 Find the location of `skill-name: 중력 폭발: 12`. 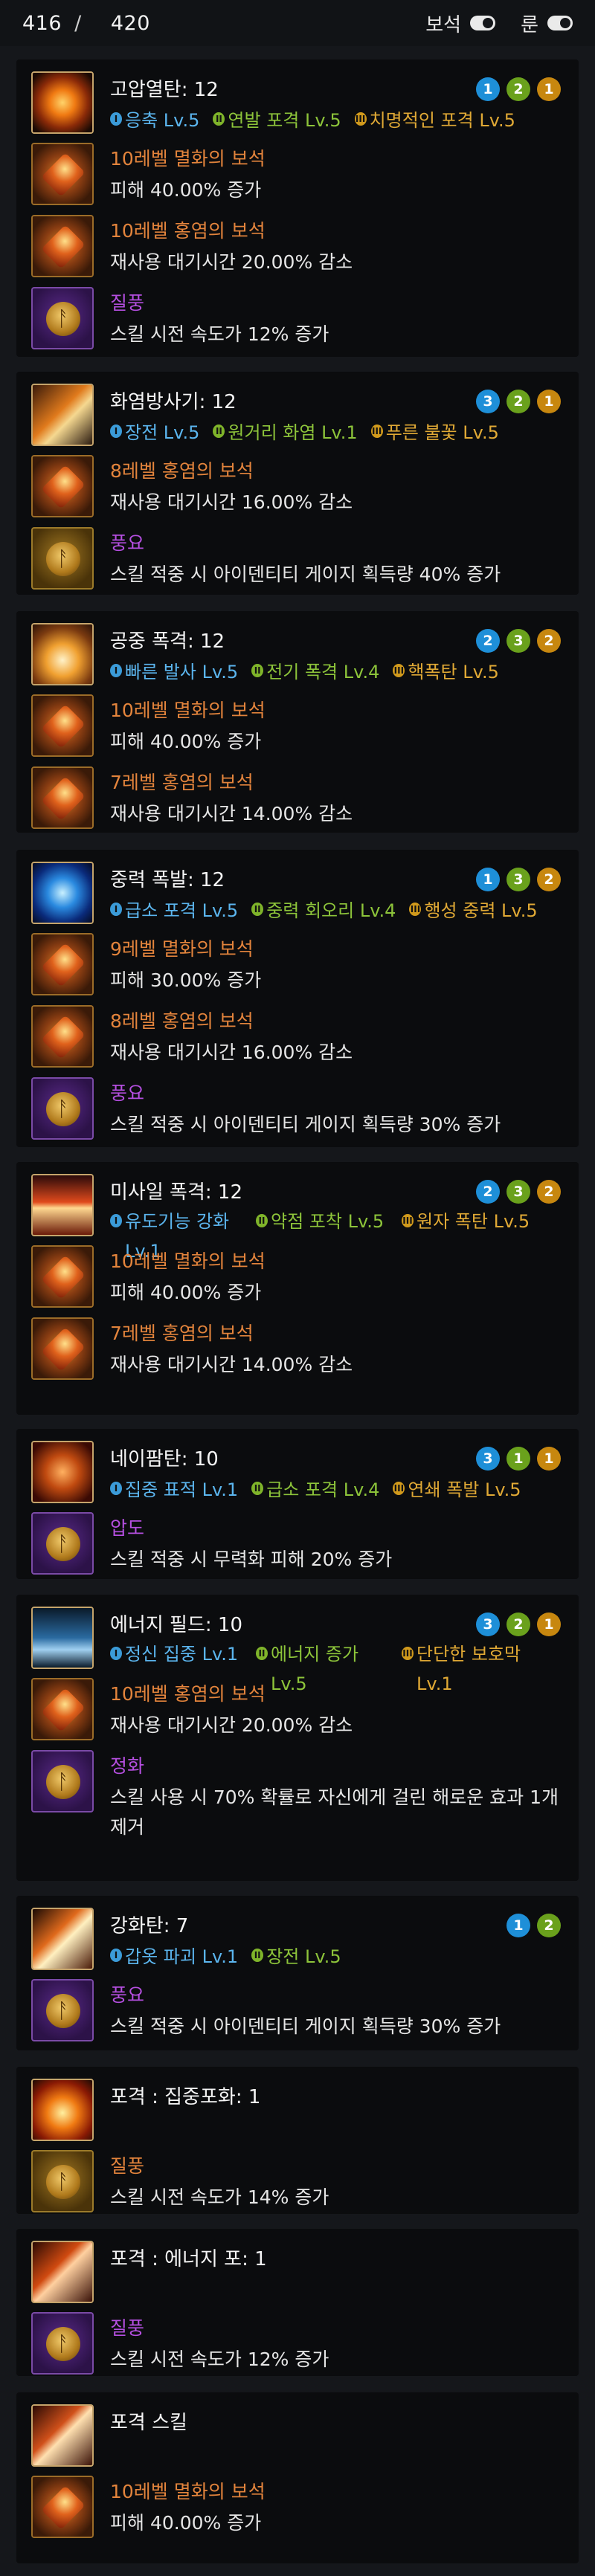

skill-name: 중력 폭발: 12 is located at coordinates (168, 878).